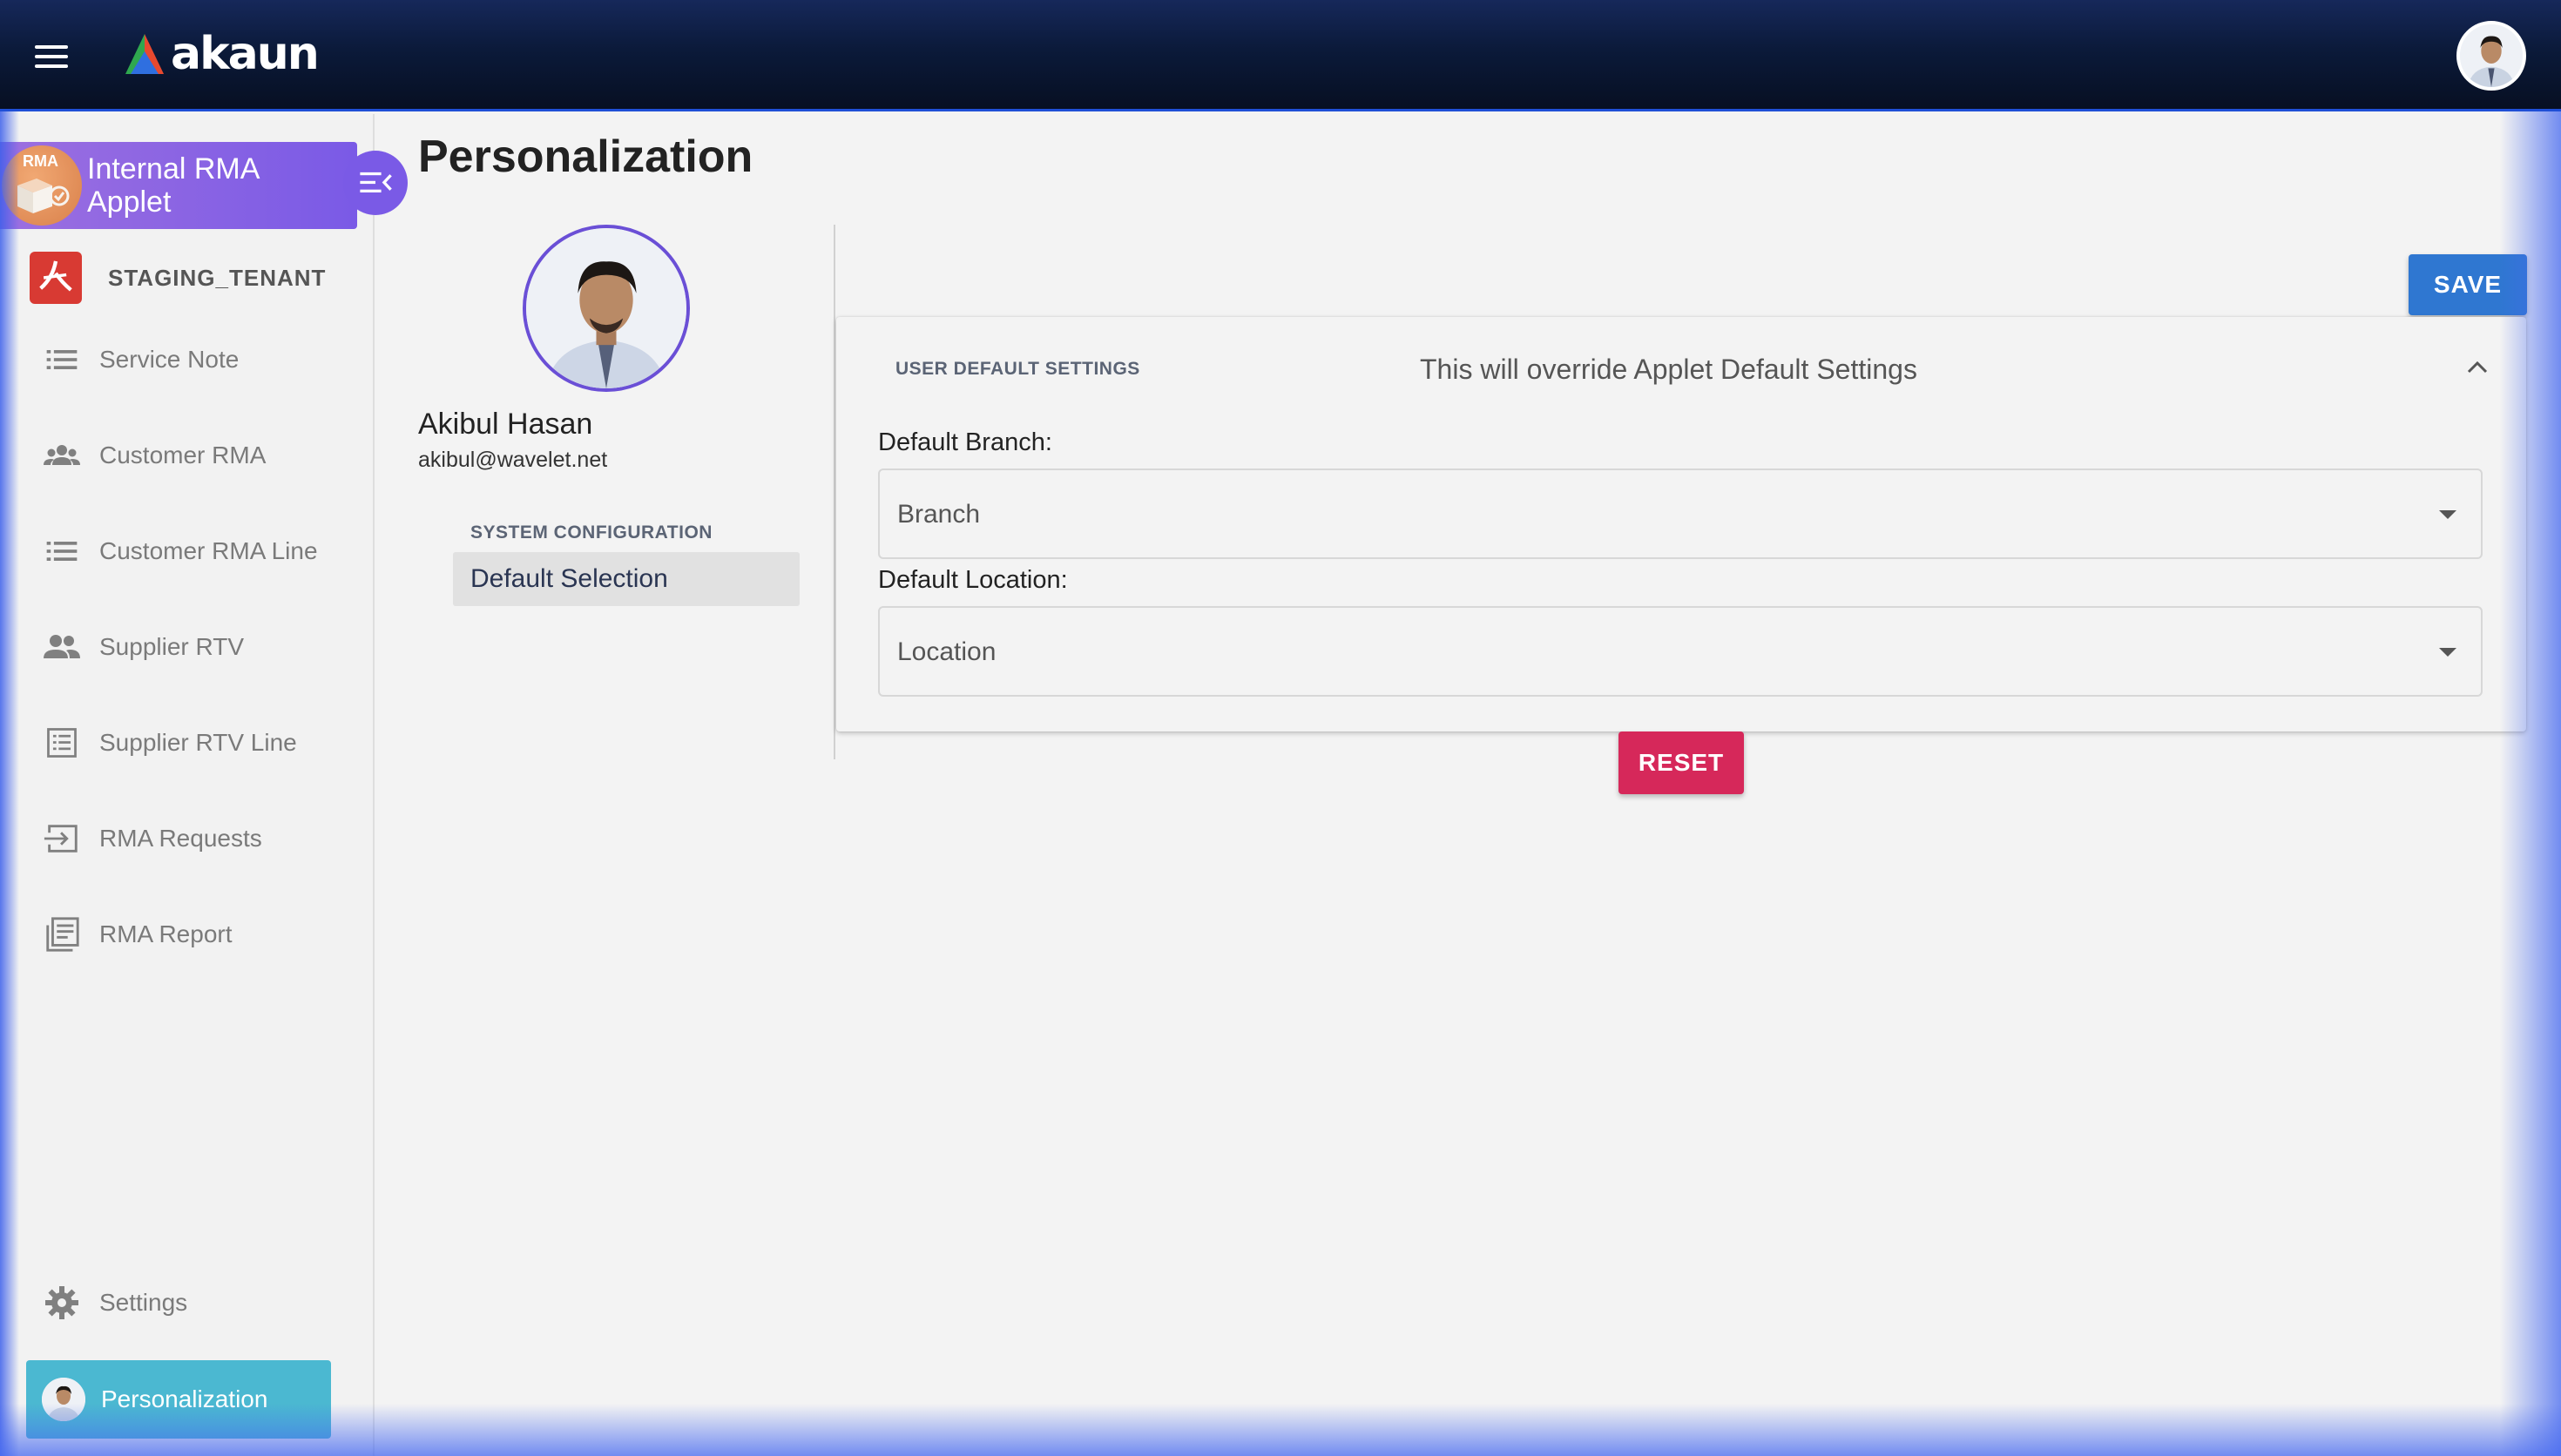 The width and height of the screenshot is (2561, 1456). What do you see at coordinates (2468, 284) in the screenshot?
I see `save-button: SAVE` at bounding box center [2468, 284].